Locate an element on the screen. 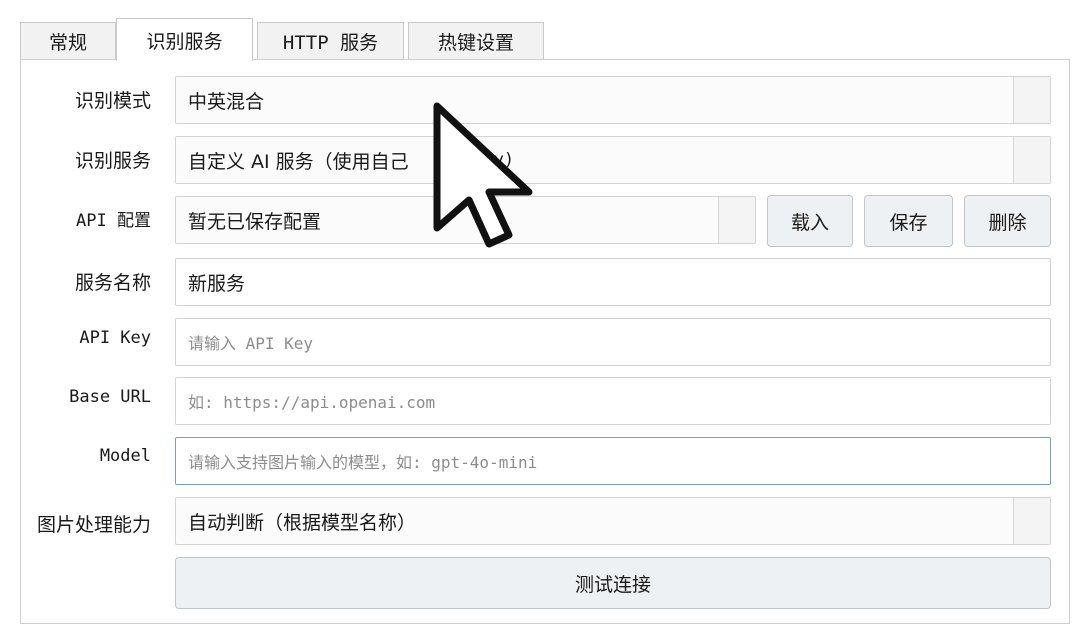 The height and width of the screenshot is (630, 1080). load-button-label: 载入 is located at coordinates (809, 222).